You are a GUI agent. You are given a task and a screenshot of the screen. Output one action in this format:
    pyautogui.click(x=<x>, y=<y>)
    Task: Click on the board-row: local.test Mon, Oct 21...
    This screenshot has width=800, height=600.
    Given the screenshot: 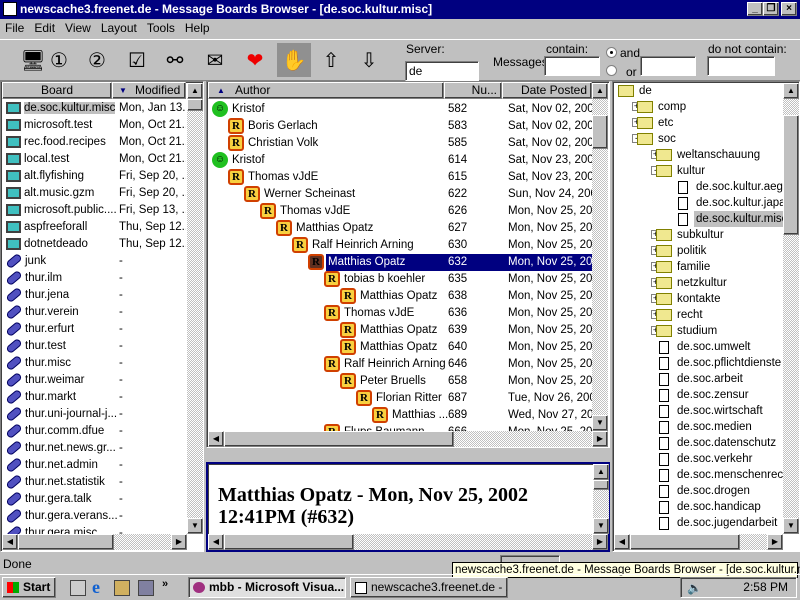 What is the action you would take?
    pyautogui.click(x=94, y=159)
    